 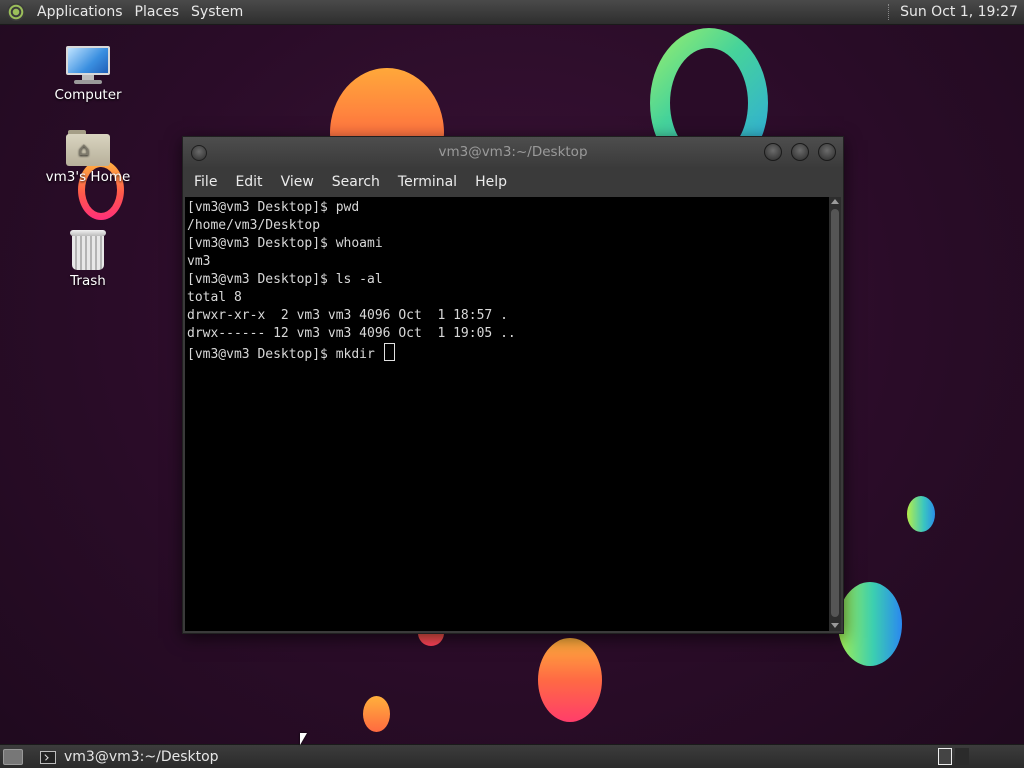 I want to click on terminal-current-input: [vm3@vm3 Desktop]$ mkdir, so click(x=285, y=354).